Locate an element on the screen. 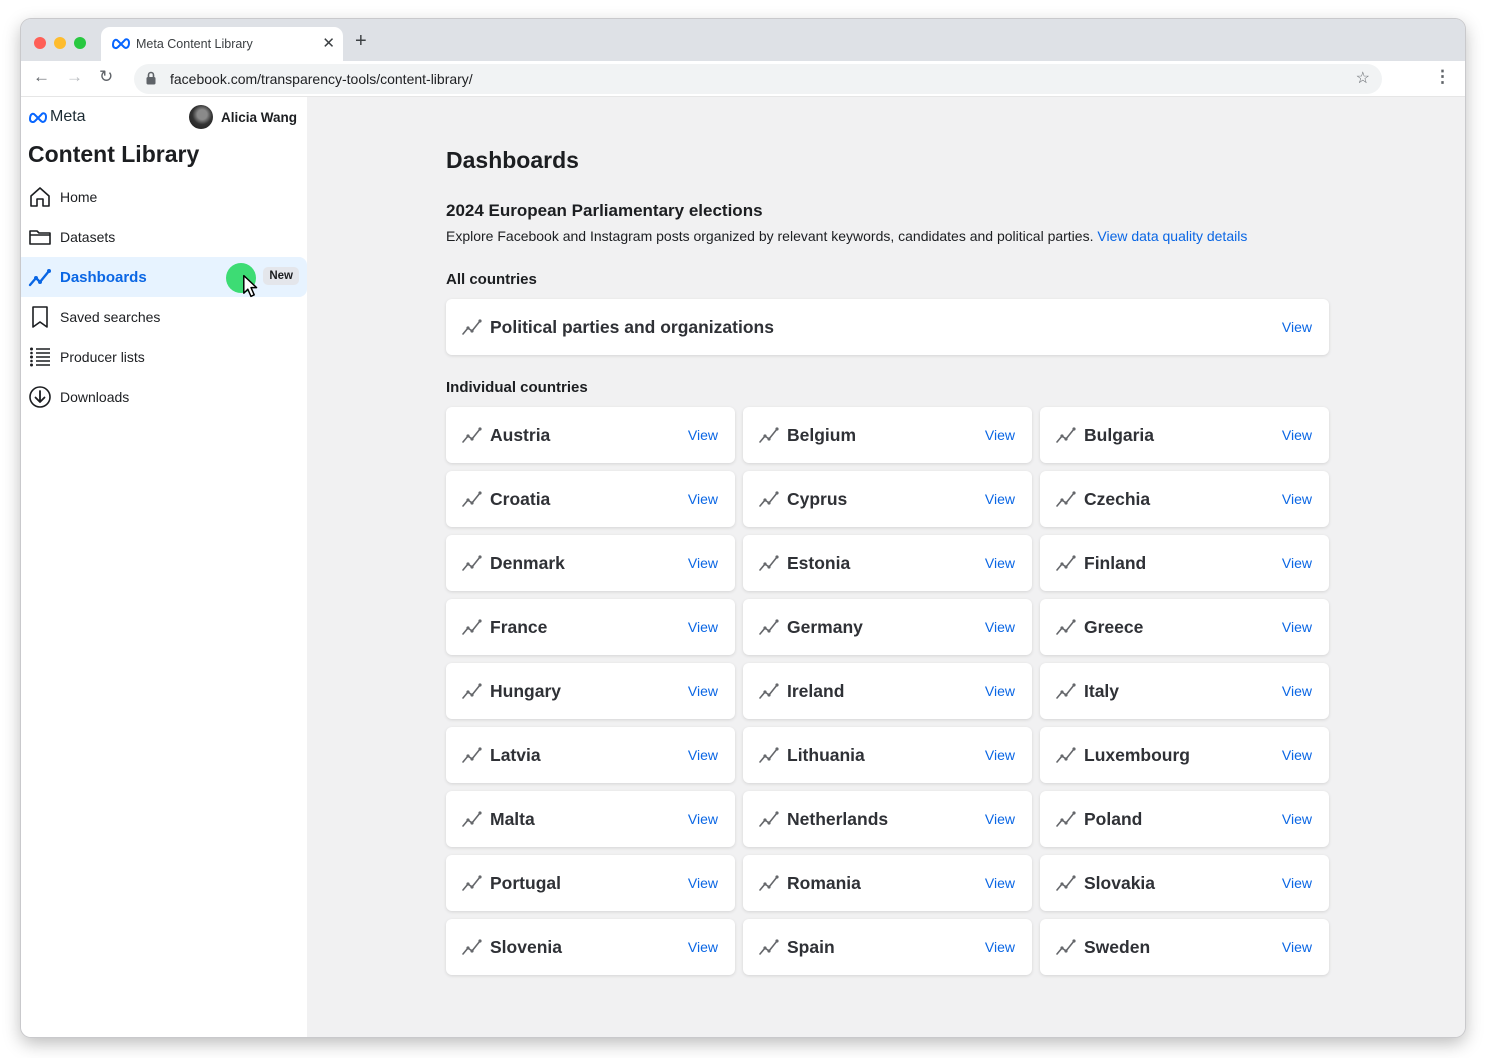 This screenshot has height=1058, width=1487. dashboard-card-country: France View is located at coordinates (590, 627).